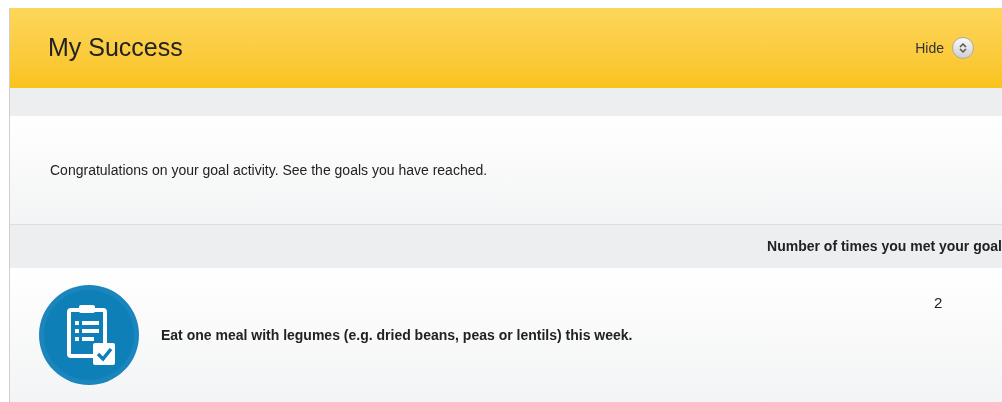 This screenshot has height=402, width=1002. I want to click on goal-text: Eat one meal with legumes (e.g. dried beans, peas or lentils) this week., so click(397, 335).